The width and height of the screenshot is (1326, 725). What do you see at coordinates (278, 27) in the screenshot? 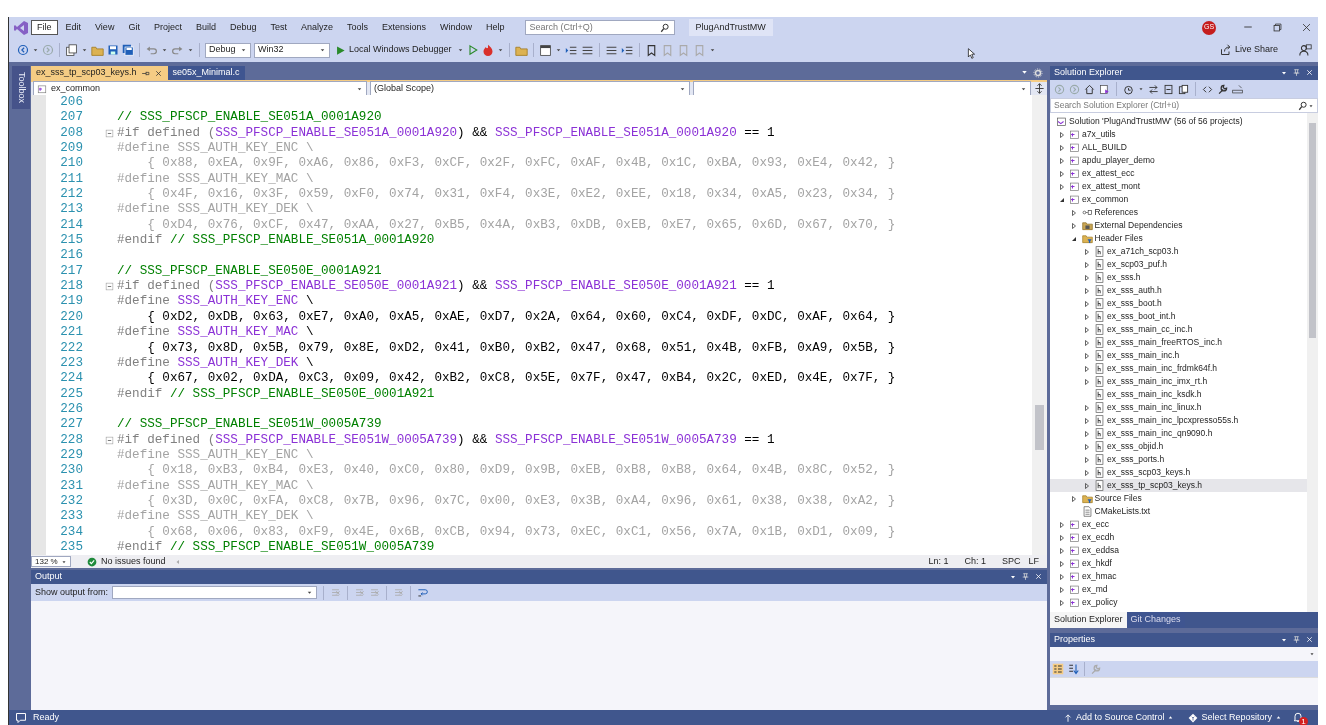
I see `menu-item: Test` at bounding box center [278, 27].